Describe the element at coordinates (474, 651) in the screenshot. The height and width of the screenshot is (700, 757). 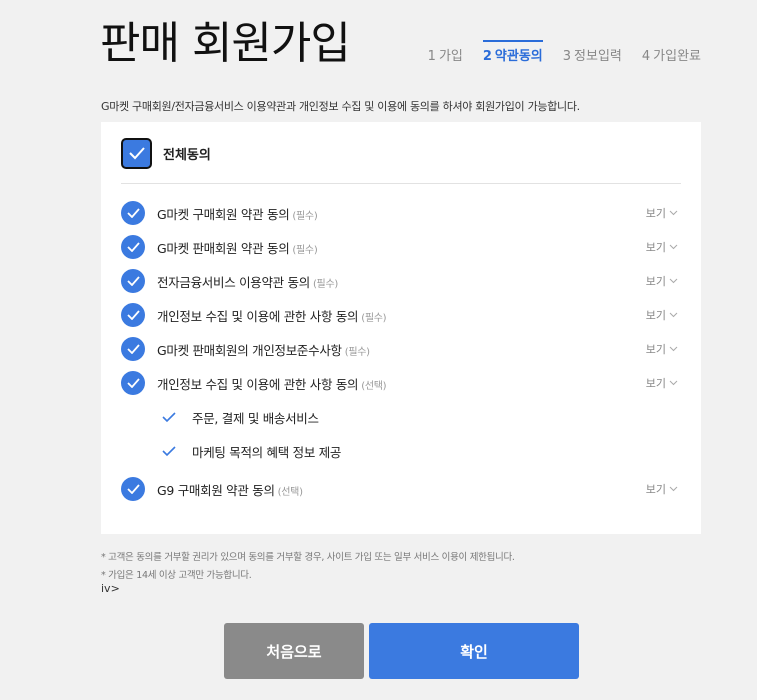
I see `confirm-button: 확인` at that location.